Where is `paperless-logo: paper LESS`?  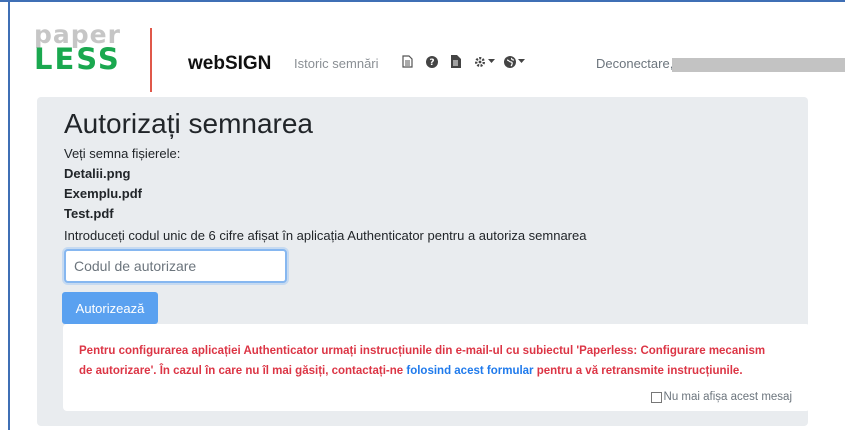 paperless-logo: paper LESS is located at coordinates (77, 48).